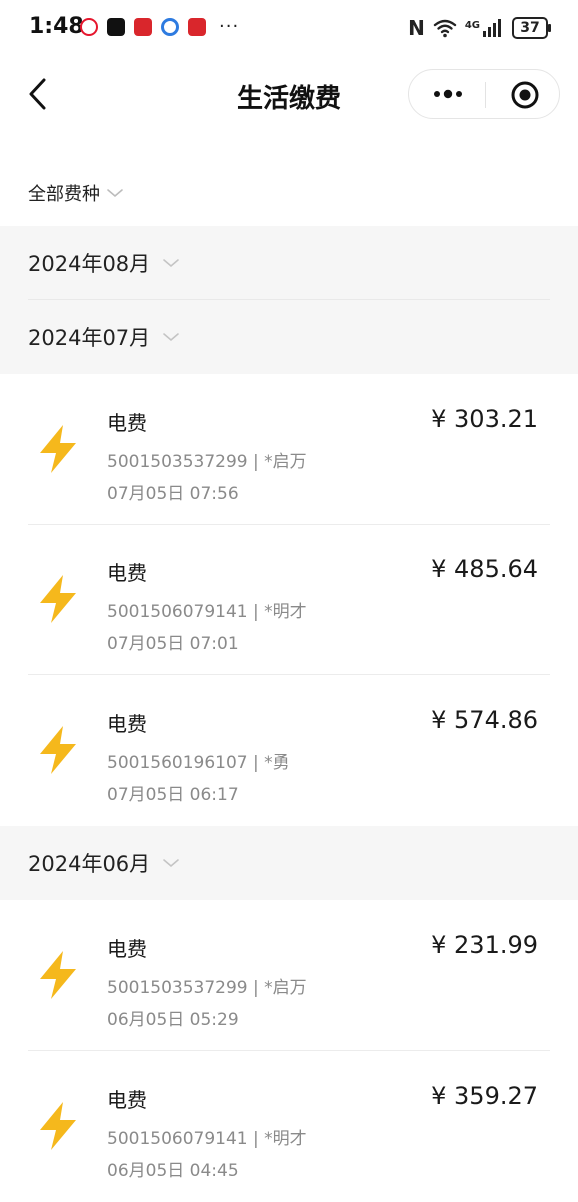 Image resolution: width=578 pixels, height=1202 pixels. I want to click on huawei-icon, so click(143, 27).